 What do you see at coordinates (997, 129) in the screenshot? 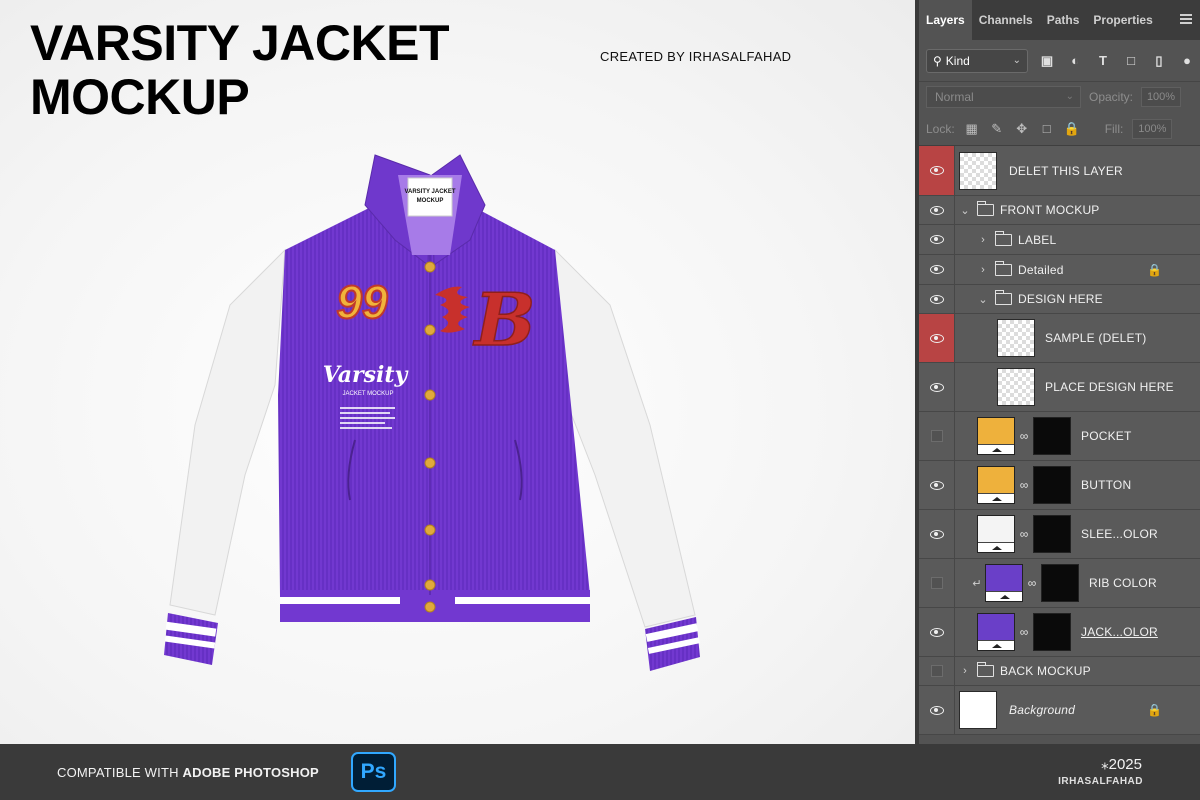
I see `lock-image-icon: ✎` at bounding box center [997, 129].